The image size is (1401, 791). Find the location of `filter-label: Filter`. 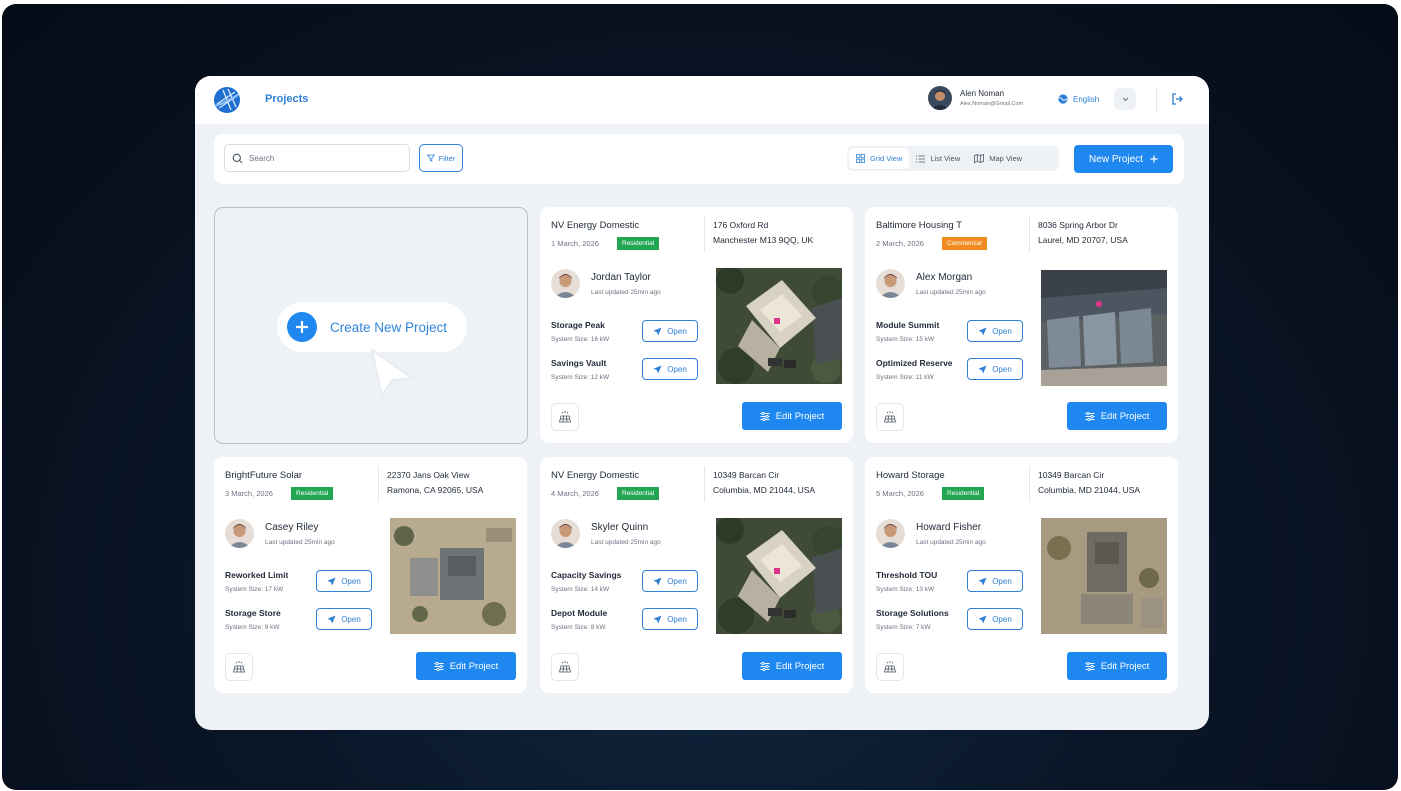

filter-label: Filter is located at coordinates (447, 158).